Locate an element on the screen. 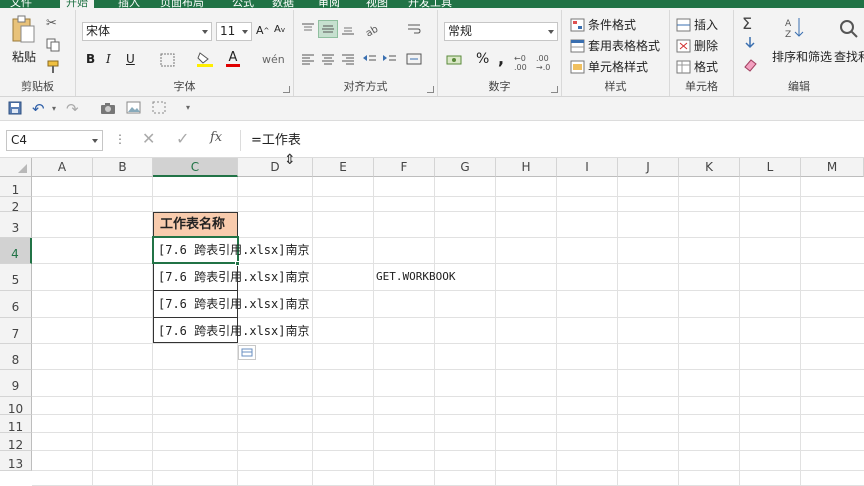 Image resolution: width=864 pixels, height=486 pixels. cell-c5: [7.6 跨表引用.xlsx]南京 is located at coordinates (233, 277).